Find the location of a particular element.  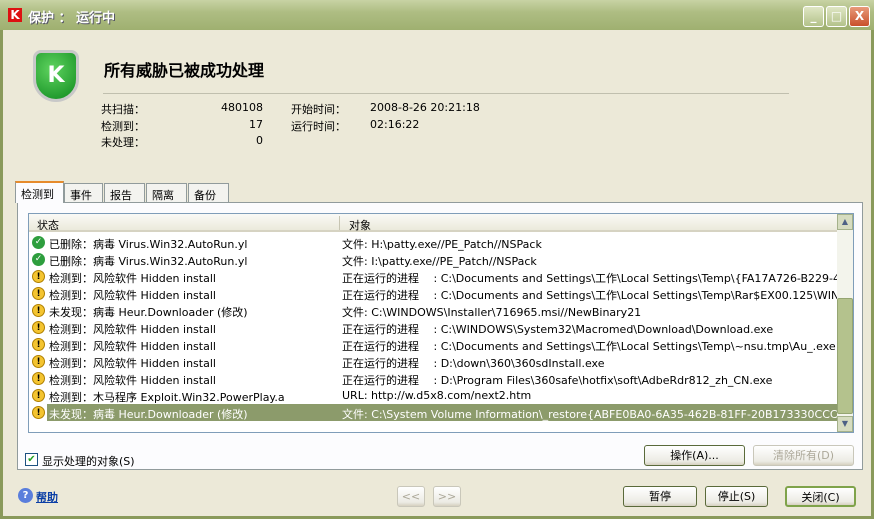

divider is located at coordinates (446, 93).